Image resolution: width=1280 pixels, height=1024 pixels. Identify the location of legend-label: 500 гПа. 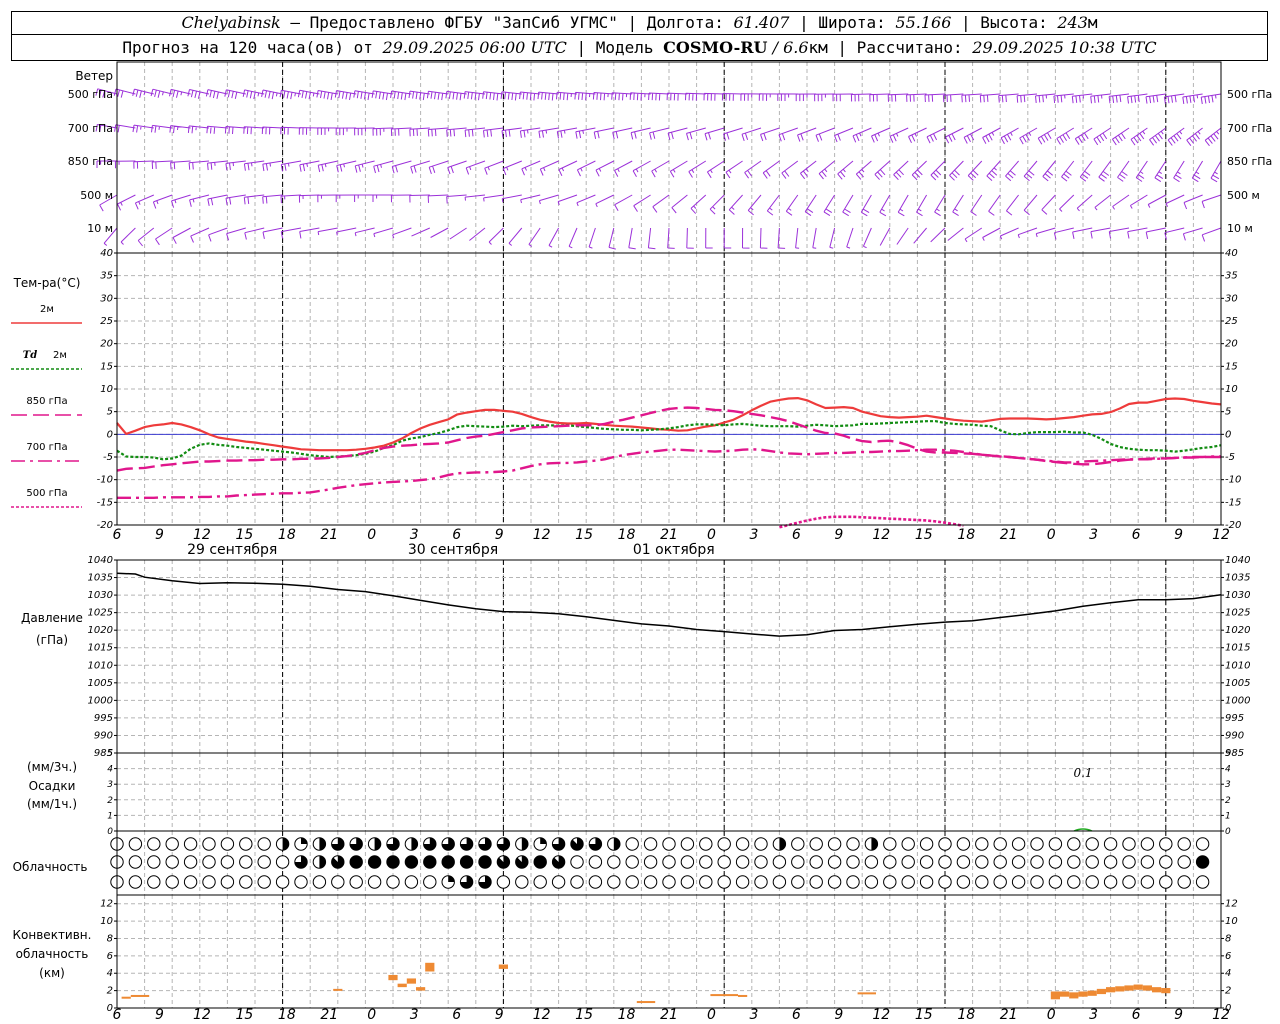
(46, 493).